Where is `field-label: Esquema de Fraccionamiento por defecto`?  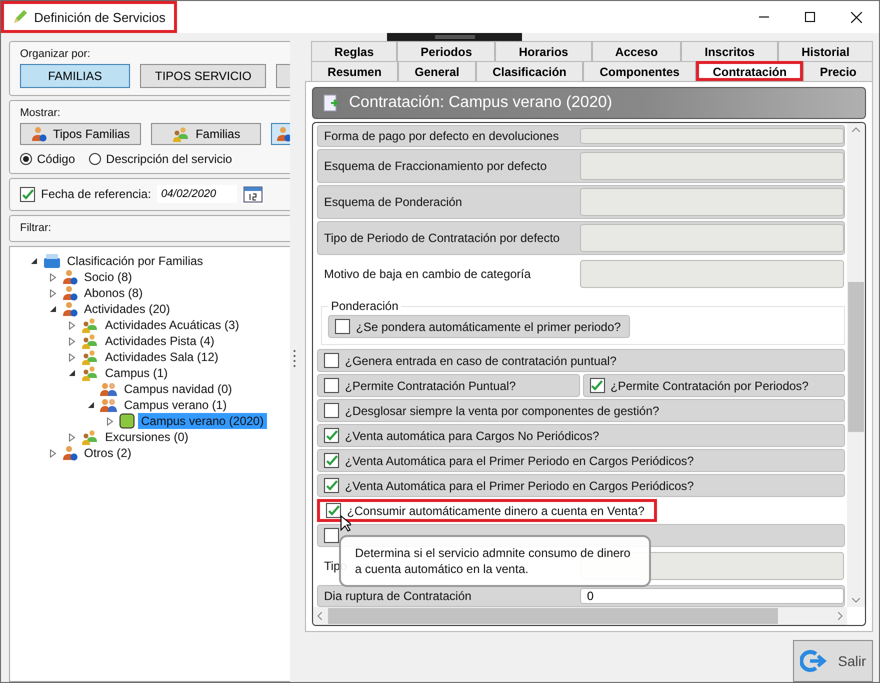 field-label: Esquema de Fraccionamiento por defecto is located at coordinates (435, 166).